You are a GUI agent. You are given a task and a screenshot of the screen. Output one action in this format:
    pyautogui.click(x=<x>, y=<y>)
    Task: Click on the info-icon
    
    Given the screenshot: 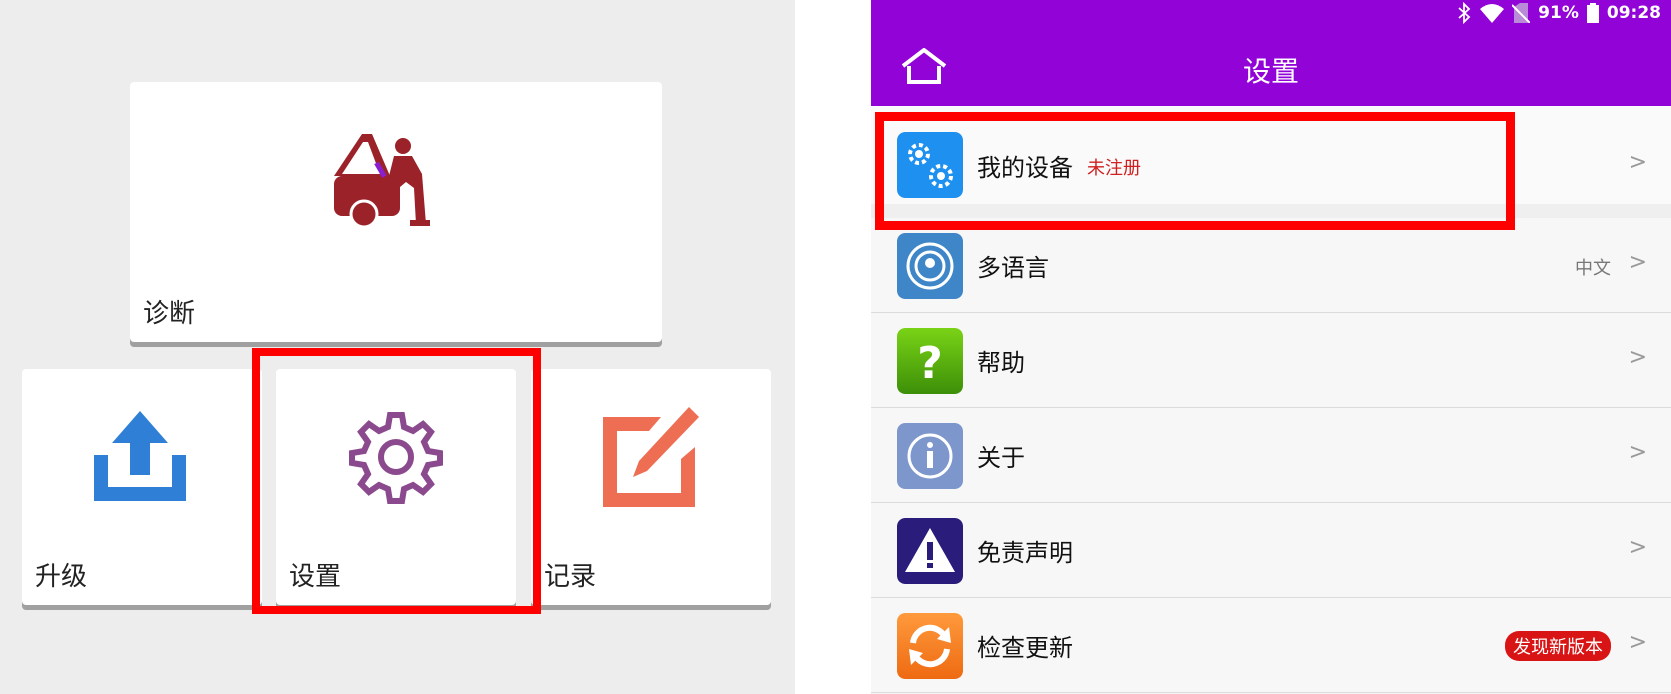 What is the action you would take?
    pyautogui.click(x=930, y=456)
    